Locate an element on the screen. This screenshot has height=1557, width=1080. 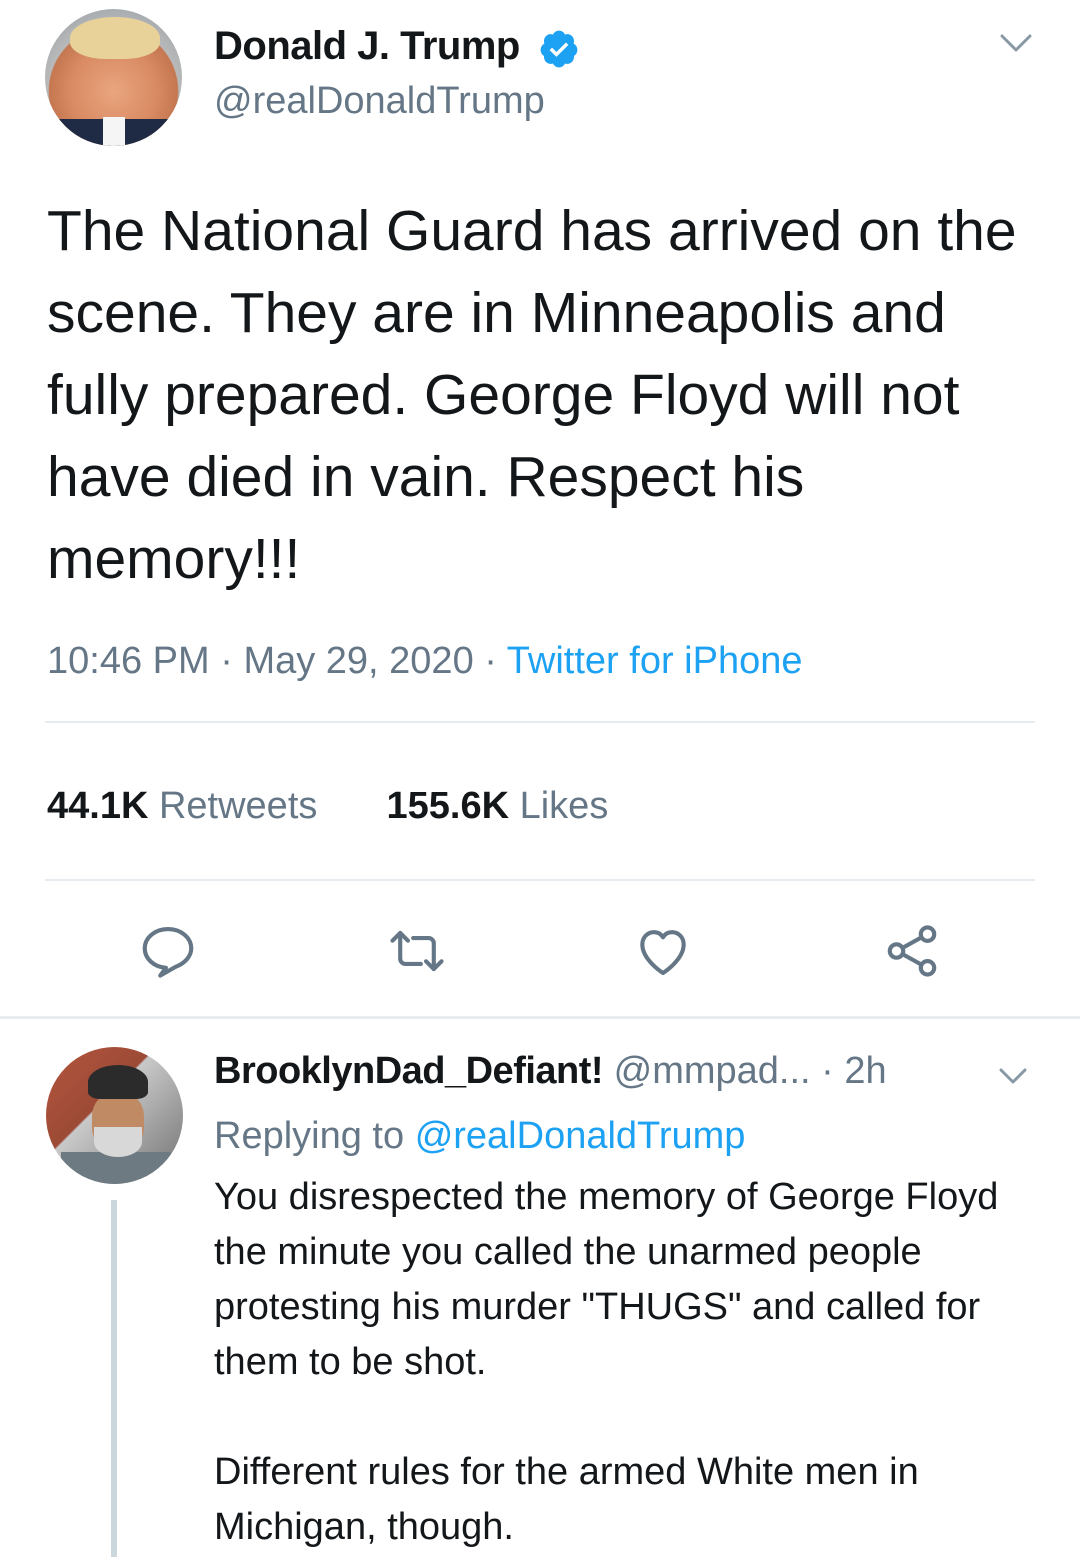
tweet-date: May 29, 2020 is located at coordinates (358, 661).